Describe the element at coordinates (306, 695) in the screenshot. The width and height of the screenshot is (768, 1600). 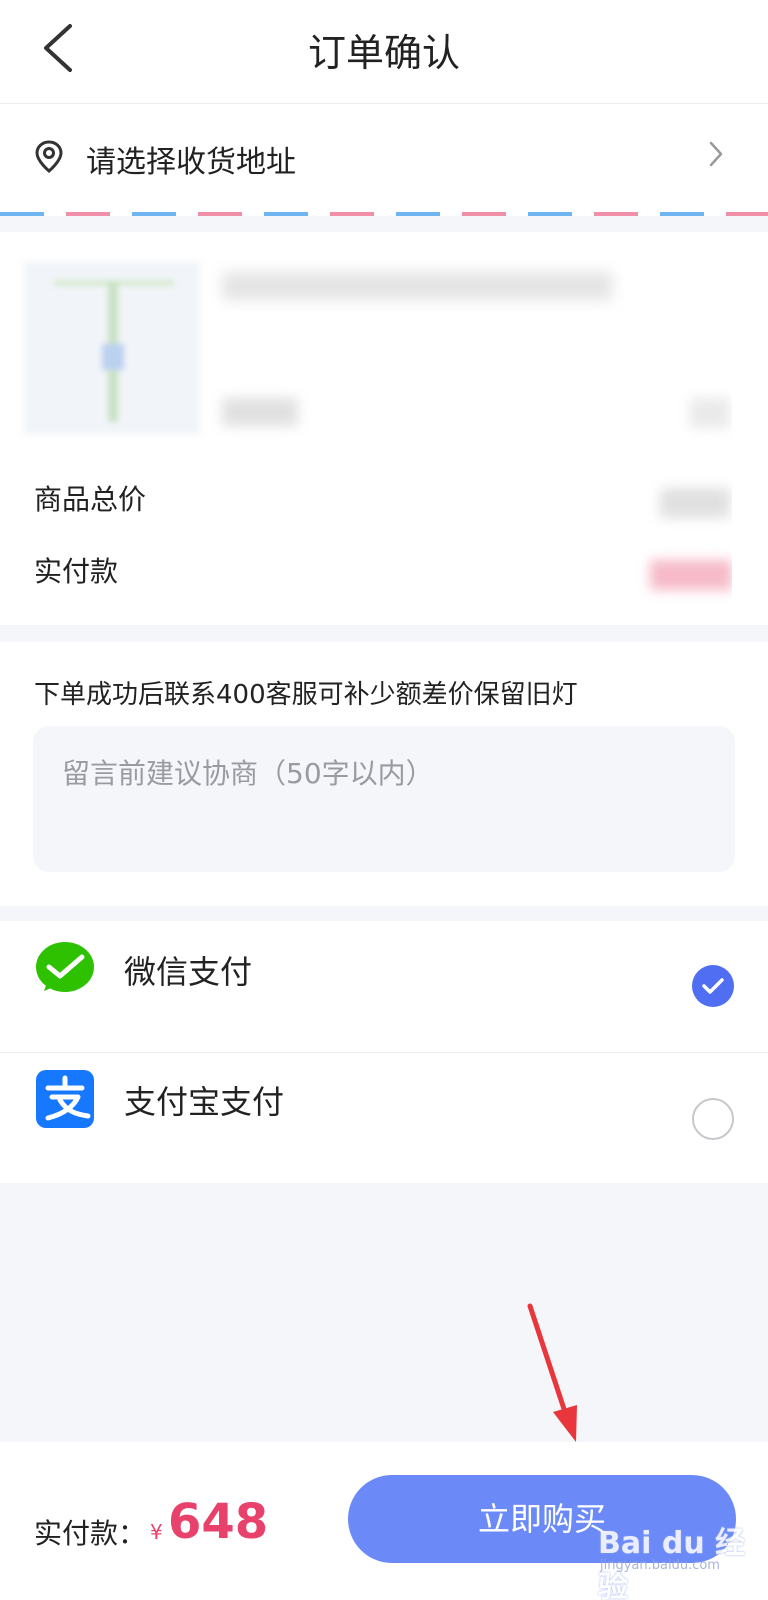
I see `order-note: 下单成功后联系400客服可补少额差价保留旧灯` at that location.